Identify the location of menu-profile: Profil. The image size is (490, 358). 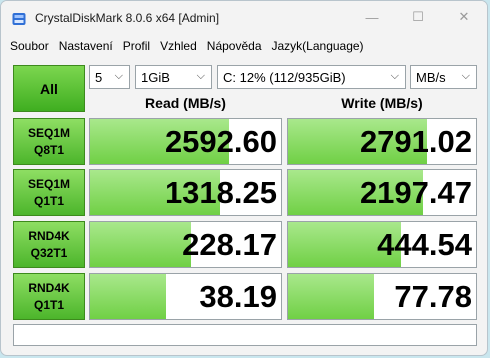
(136, 46).